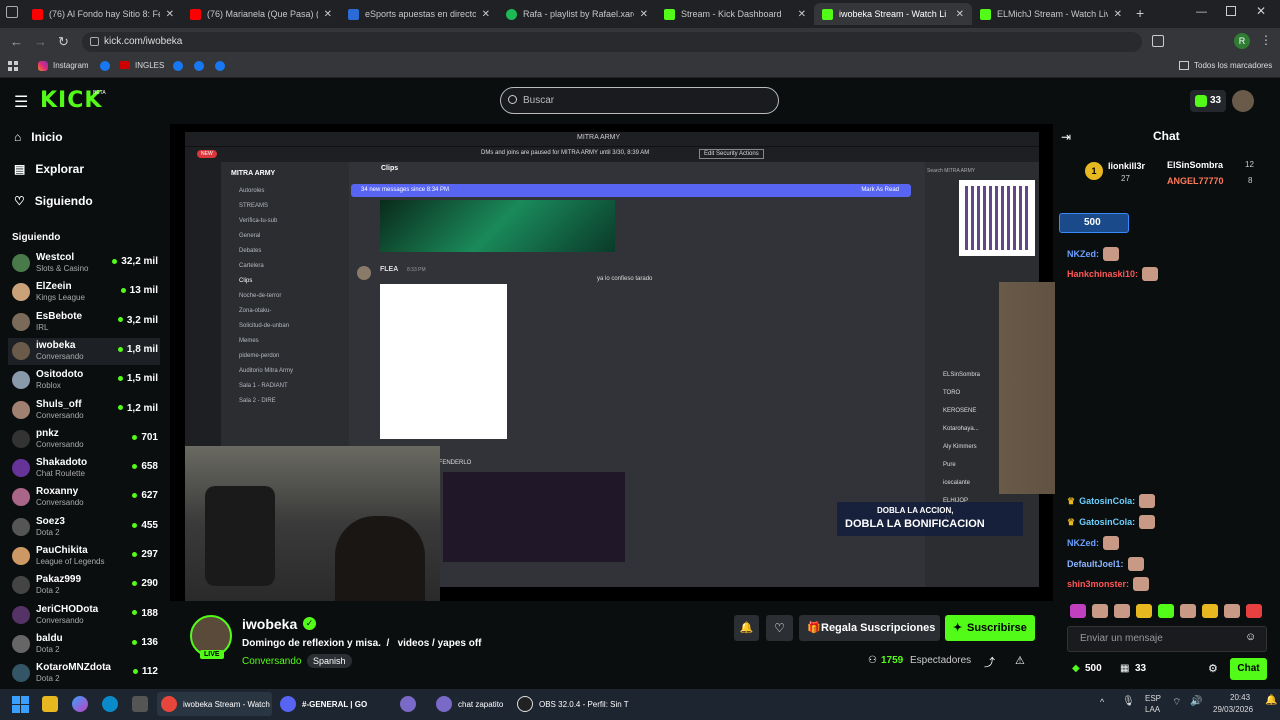 Image resolution: width=1280 pixels, height=720 pixels. I want to click on discord-channel-item: Auditorio Mitra Army, so click(266, 371).